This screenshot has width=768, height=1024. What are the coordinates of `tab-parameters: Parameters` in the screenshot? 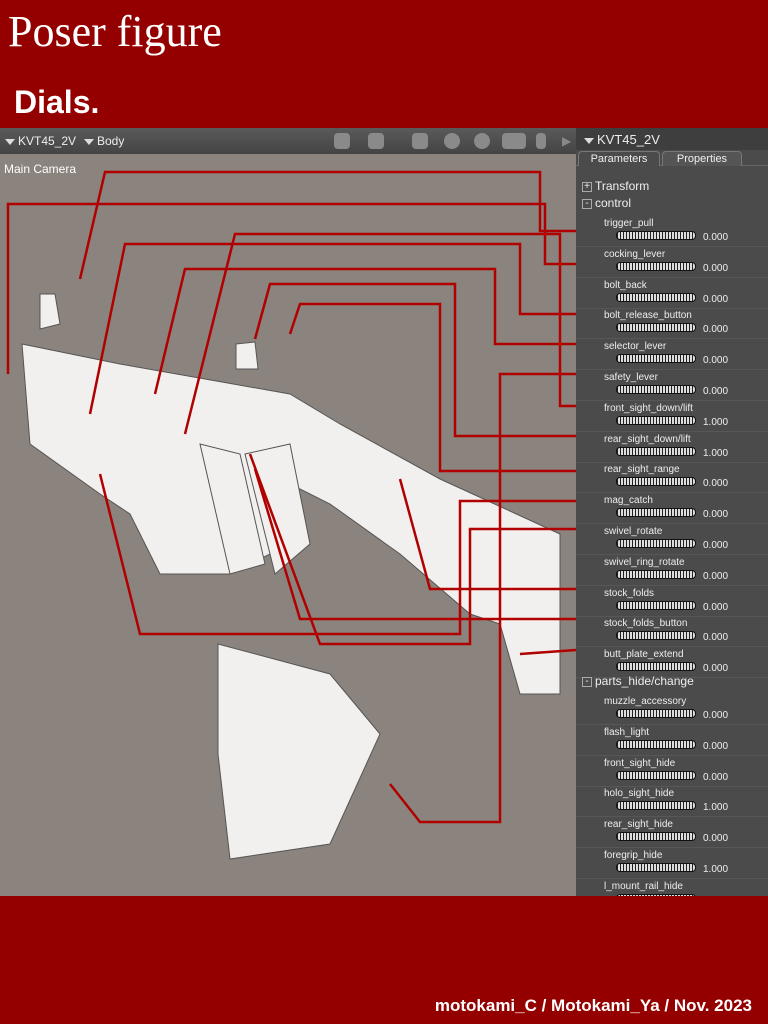 It's located at (619, 158).